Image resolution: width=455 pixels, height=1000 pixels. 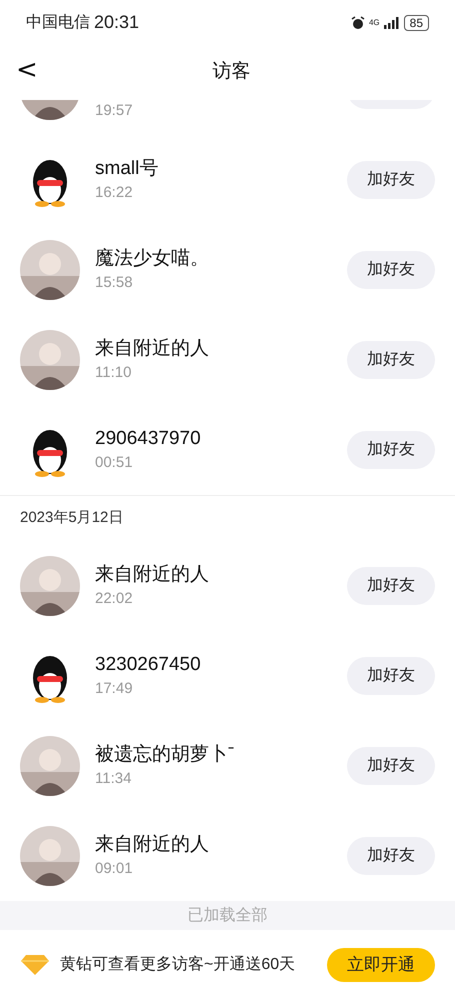 What do you see at coordinates (148, 439) in the screenshot?
I see `visitor-name: 2906437970` at bounding box center [148, 439].